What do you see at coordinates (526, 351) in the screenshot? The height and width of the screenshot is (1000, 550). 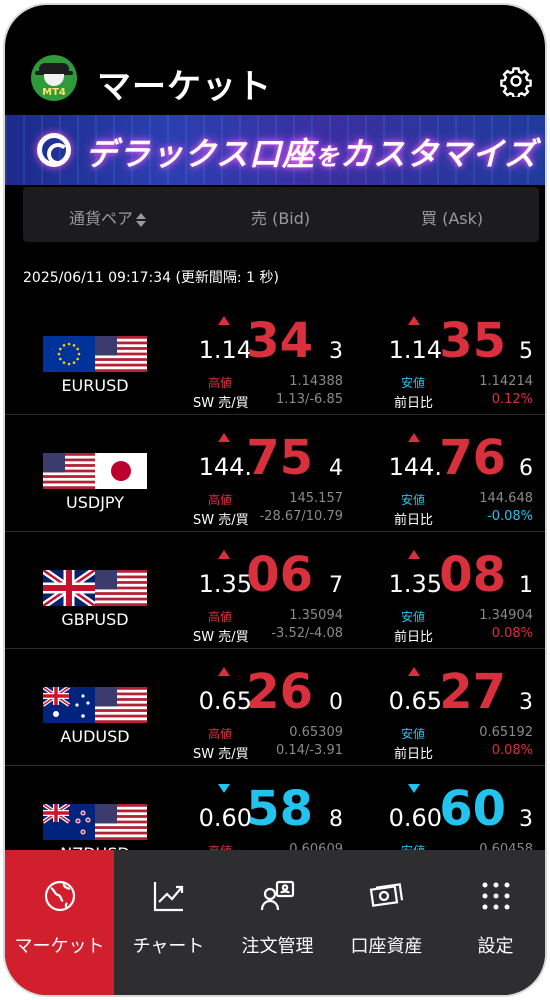 I see `ask-last-digit: 5` at bounding box center [526, 351].